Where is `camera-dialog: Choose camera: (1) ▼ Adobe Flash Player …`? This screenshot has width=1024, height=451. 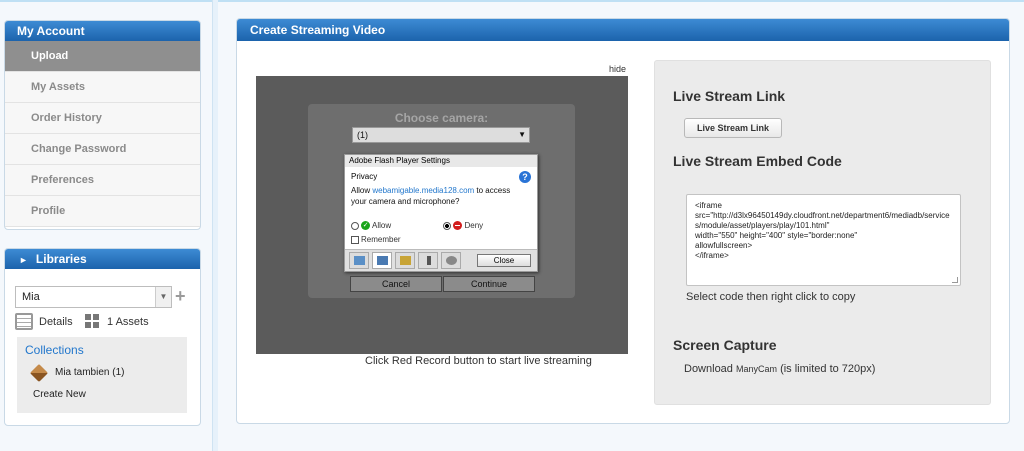
camera-dialog: Choose camera: (1) ▼ Adobe Flash Player … is located at coordinates (441, 201).